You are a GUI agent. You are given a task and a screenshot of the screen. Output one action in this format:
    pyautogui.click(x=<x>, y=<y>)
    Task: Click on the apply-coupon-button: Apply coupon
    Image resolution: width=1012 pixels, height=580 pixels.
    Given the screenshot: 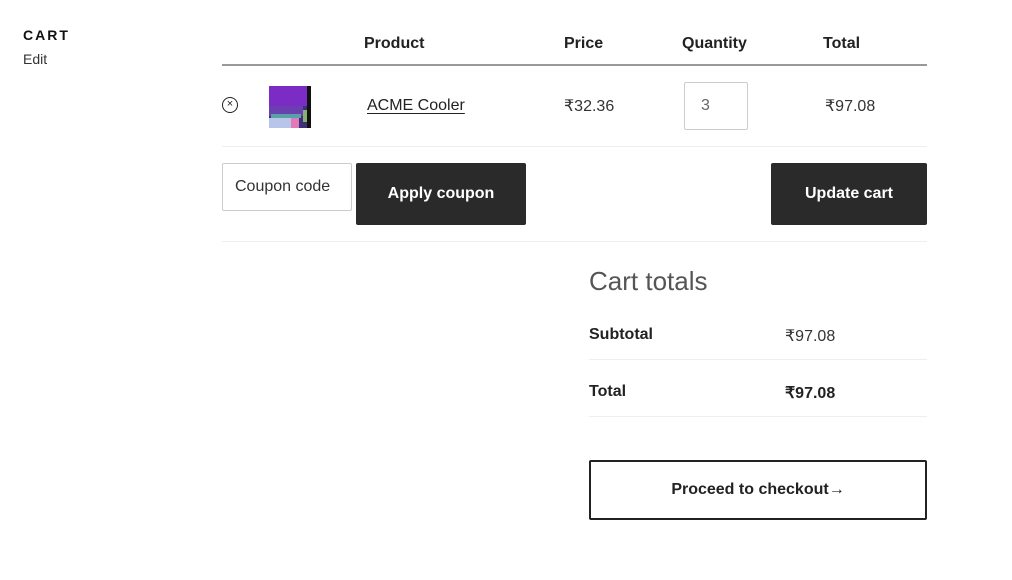 What is the action you would take?
    pyautogui.click(x=441, y=194)
    